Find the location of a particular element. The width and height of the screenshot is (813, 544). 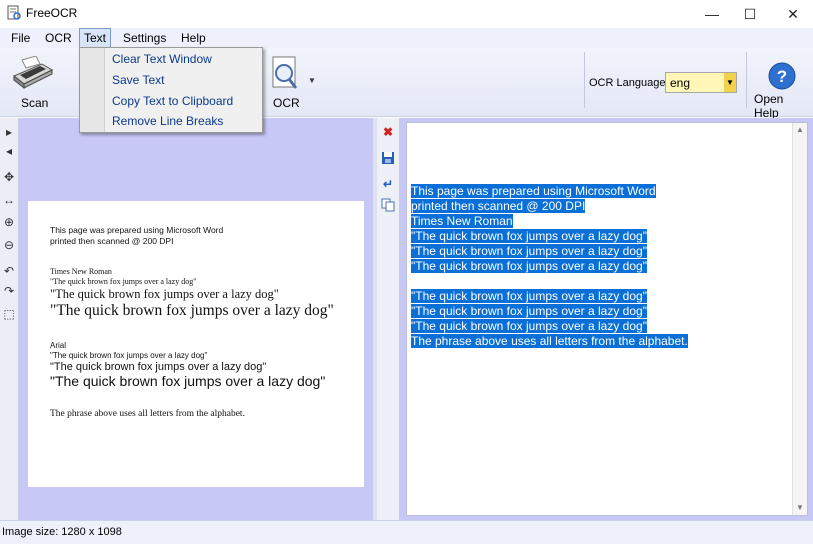

ocr-dropdown-arrow-icon: ▼ is located at coordinates (312, 80).